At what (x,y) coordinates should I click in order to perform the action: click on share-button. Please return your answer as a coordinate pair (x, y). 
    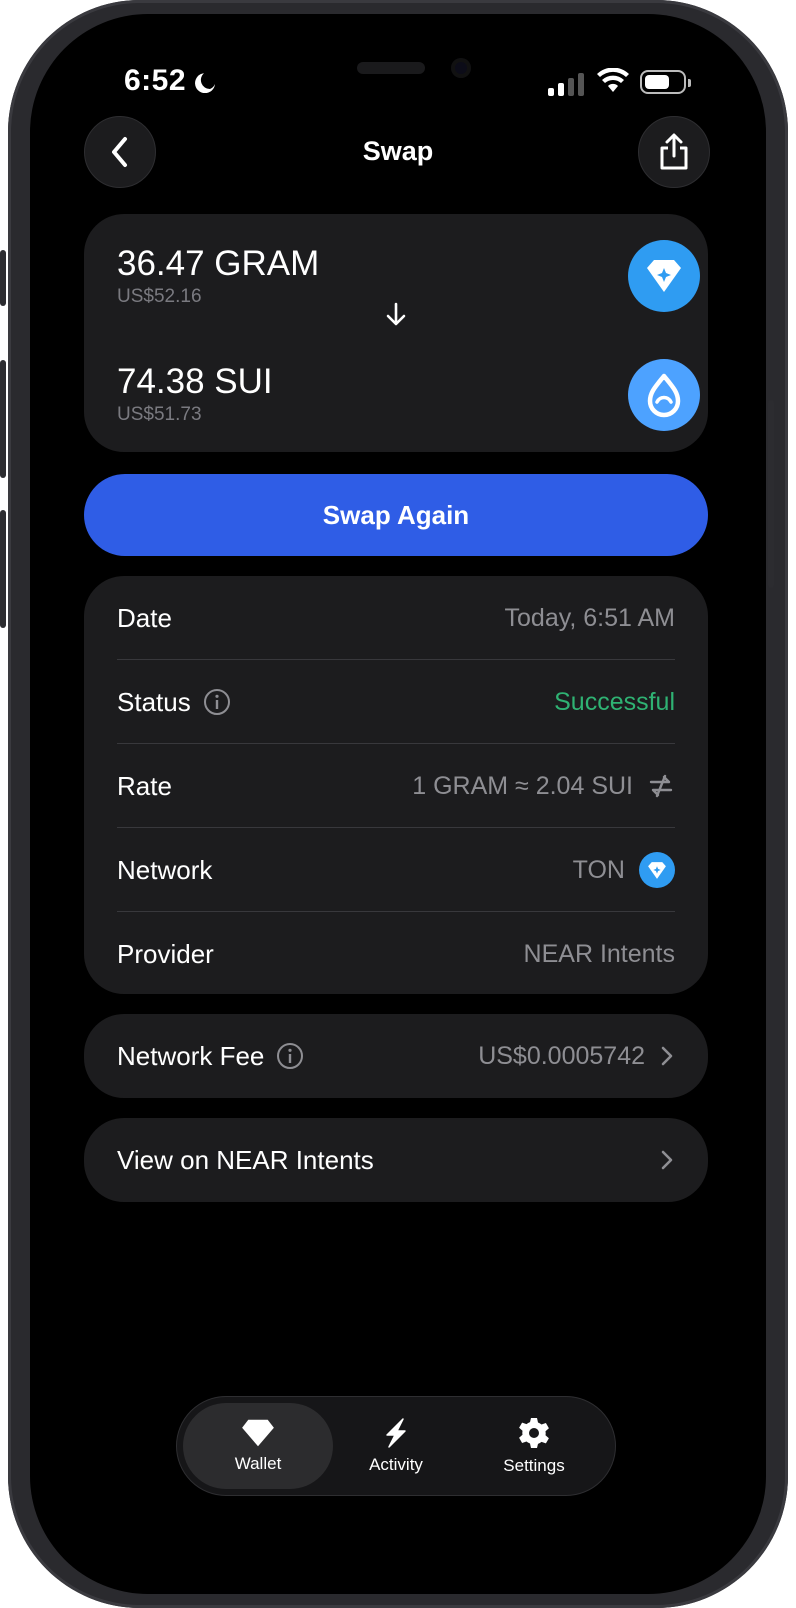
    Looking at the image, I should click on (674, 152).